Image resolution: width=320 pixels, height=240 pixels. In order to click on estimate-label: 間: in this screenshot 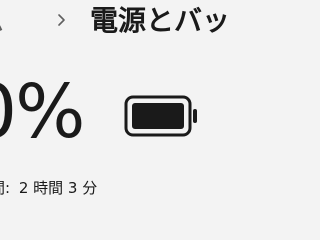, I will do `click(5, 188)`.